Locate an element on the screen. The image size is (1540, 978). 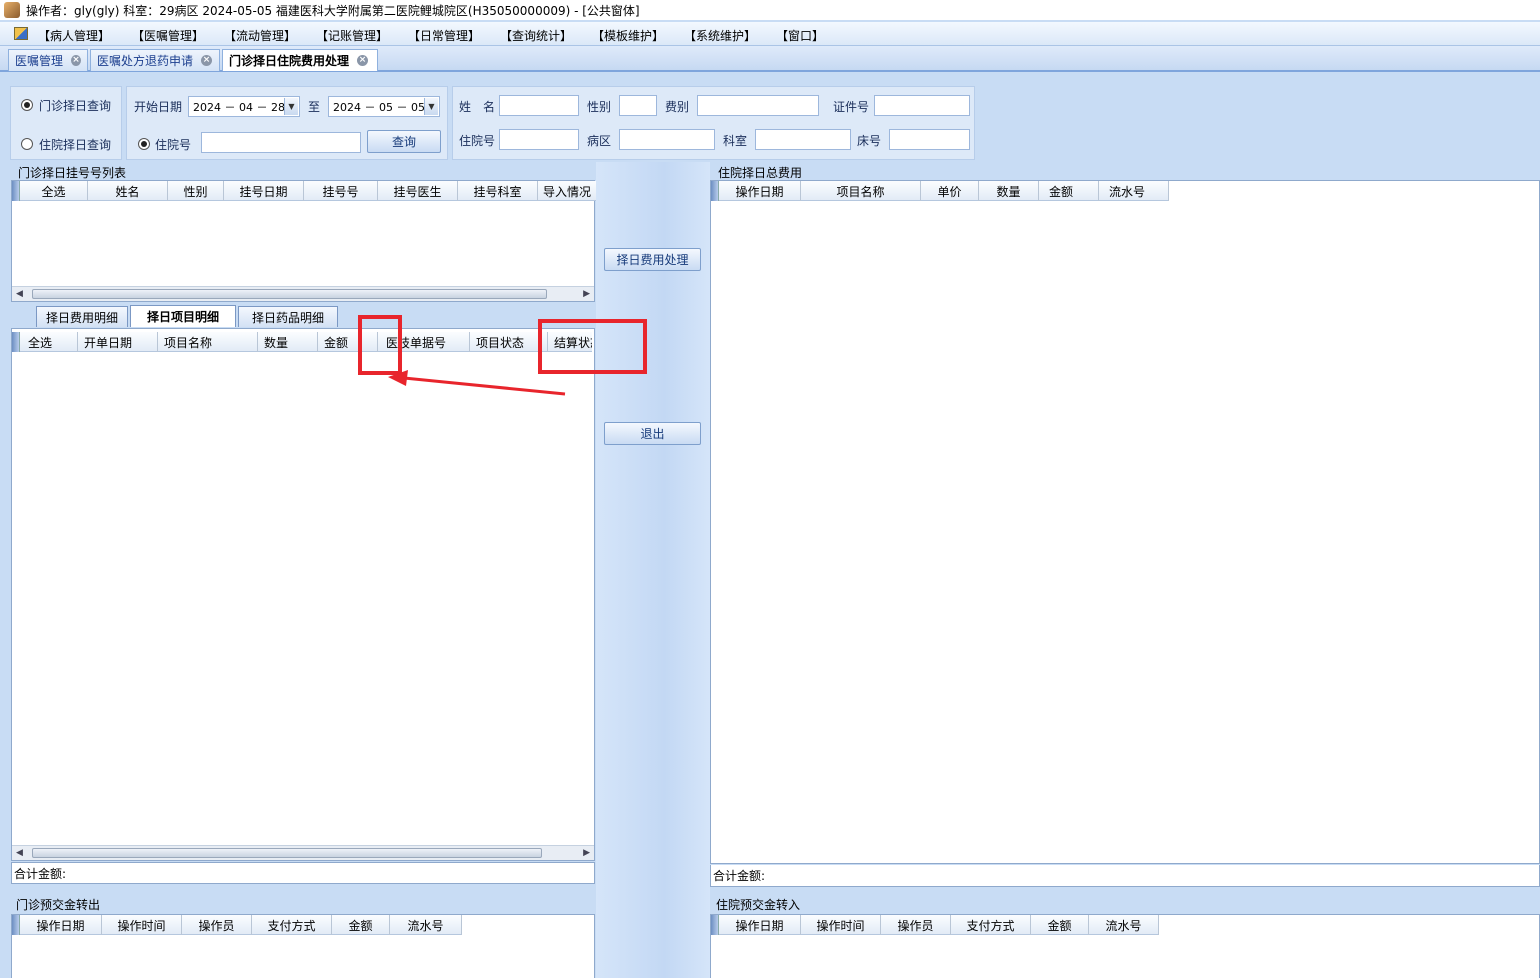
annotation-box-small is located at coordinates (380, 345).